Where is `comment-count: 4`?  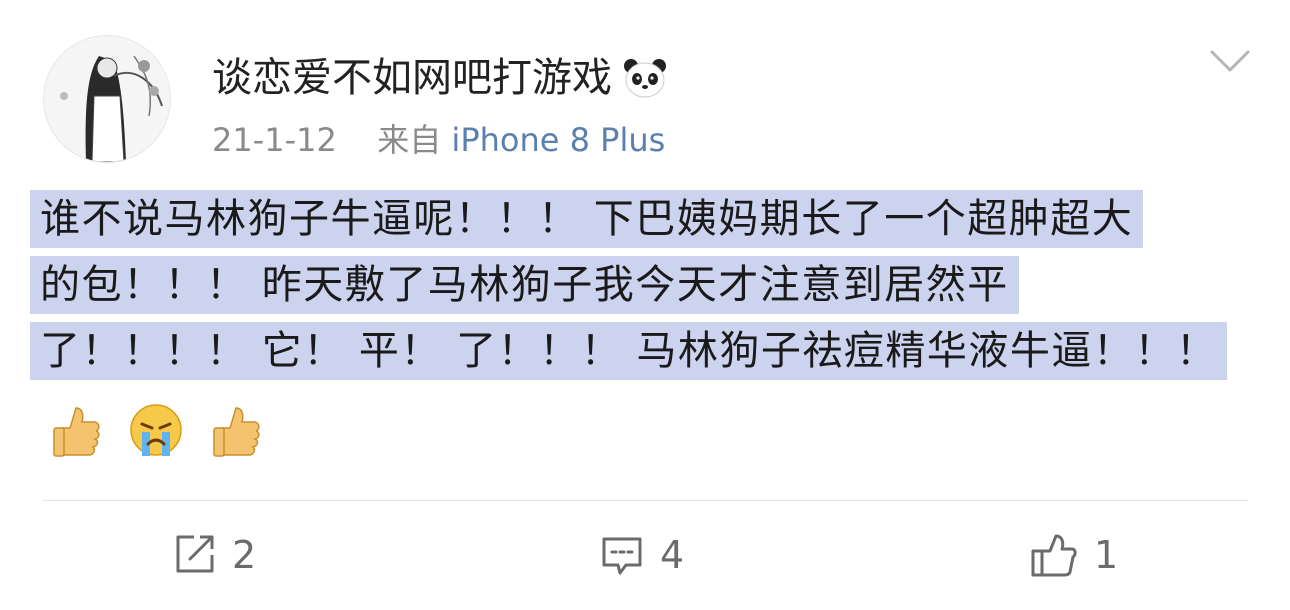
comment-count: 4 is located at coordinates (672, 555).